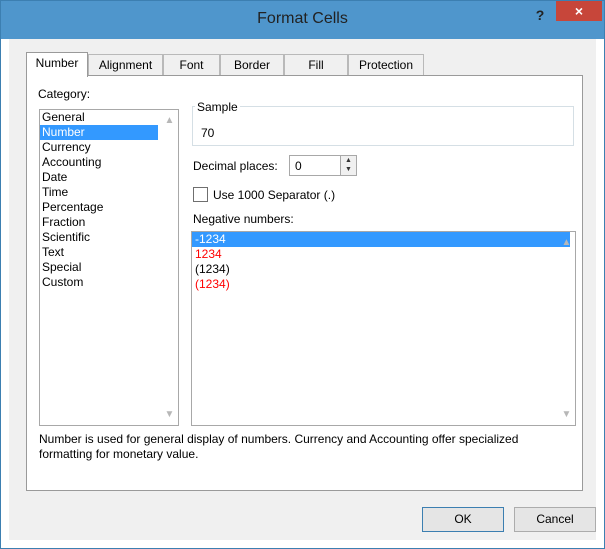 The height and width of the screenshot is (549, 605). Describe the element at coordinates (99, 147) in the screenshot. I see `category-item-currency: Currency` at that location.